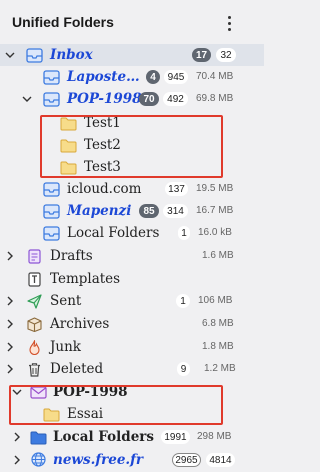  I want to click on account-label: POP-1998, so click(90, 392).